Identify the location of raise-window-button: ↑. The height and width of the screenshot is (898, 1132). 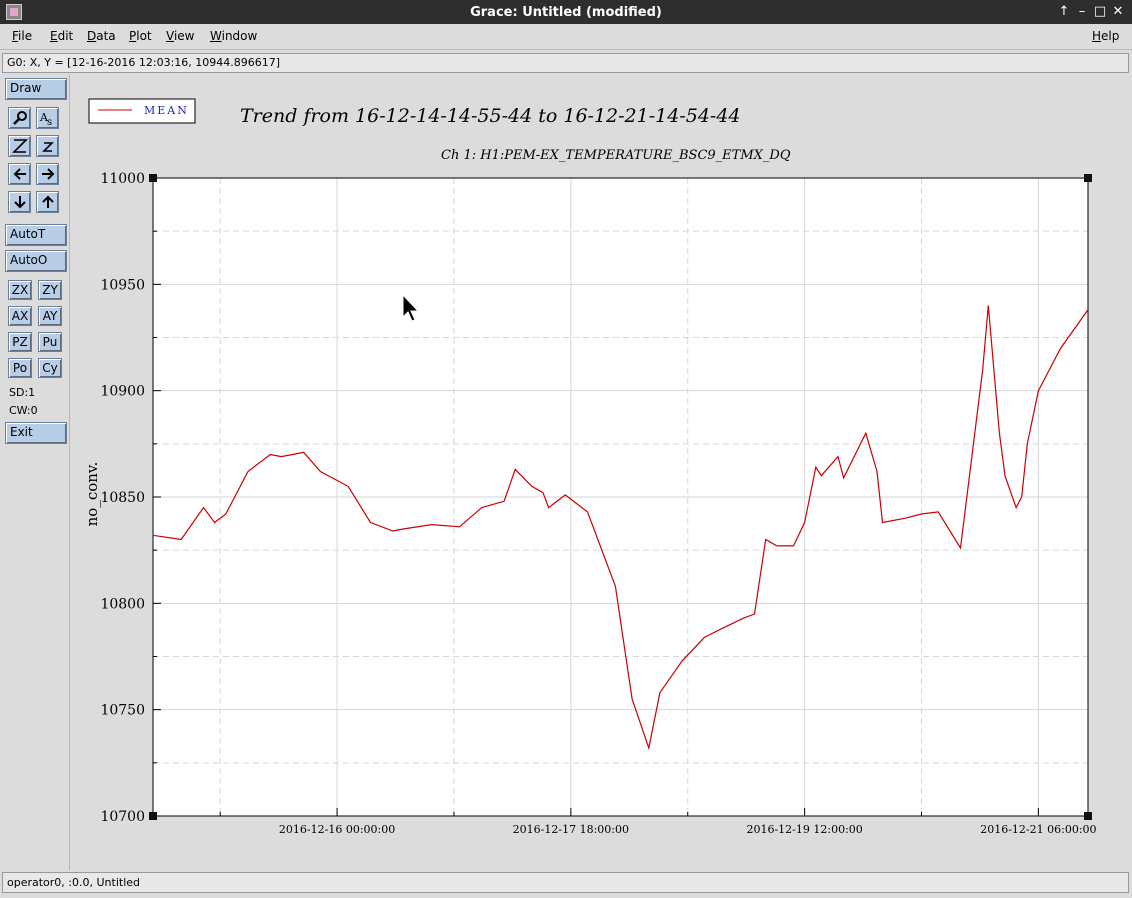
(1064, 12).